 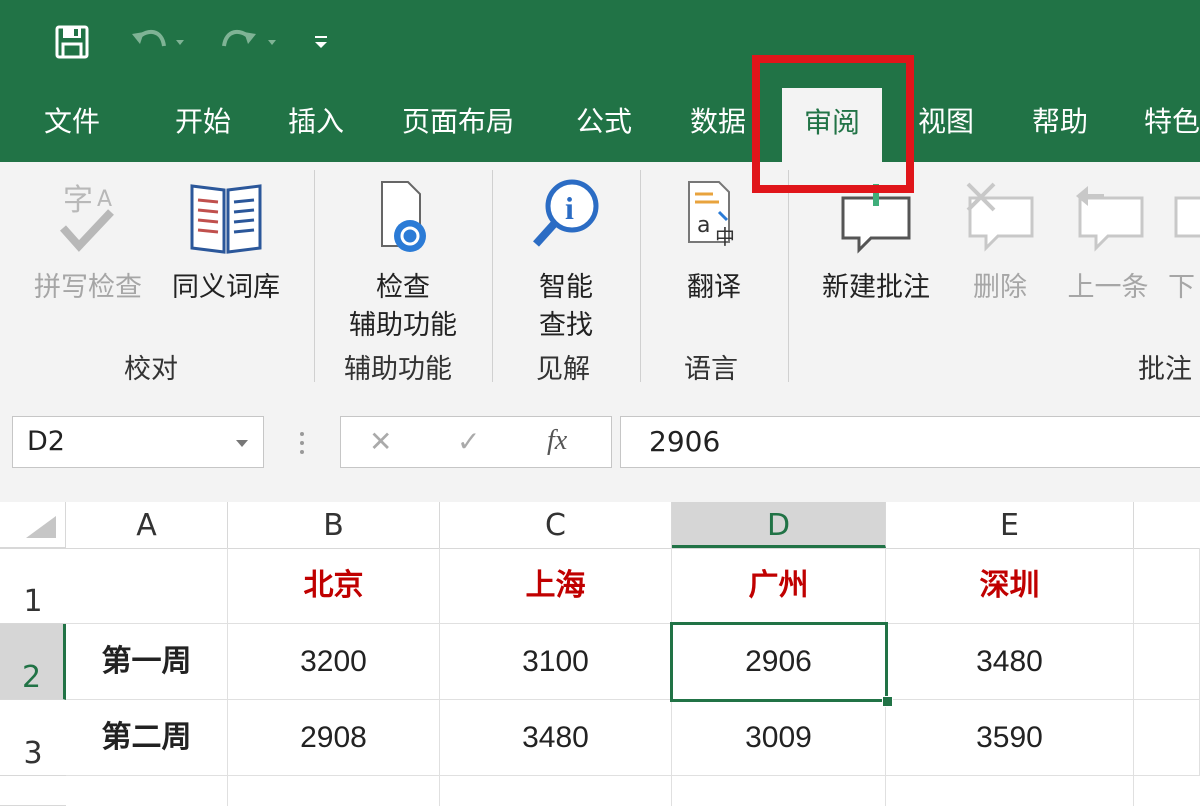 What do you see at coordinates (458, 124) in the screenshot?
I see `tab-page-layout: 页面布局` at bounding box center [458, 124].